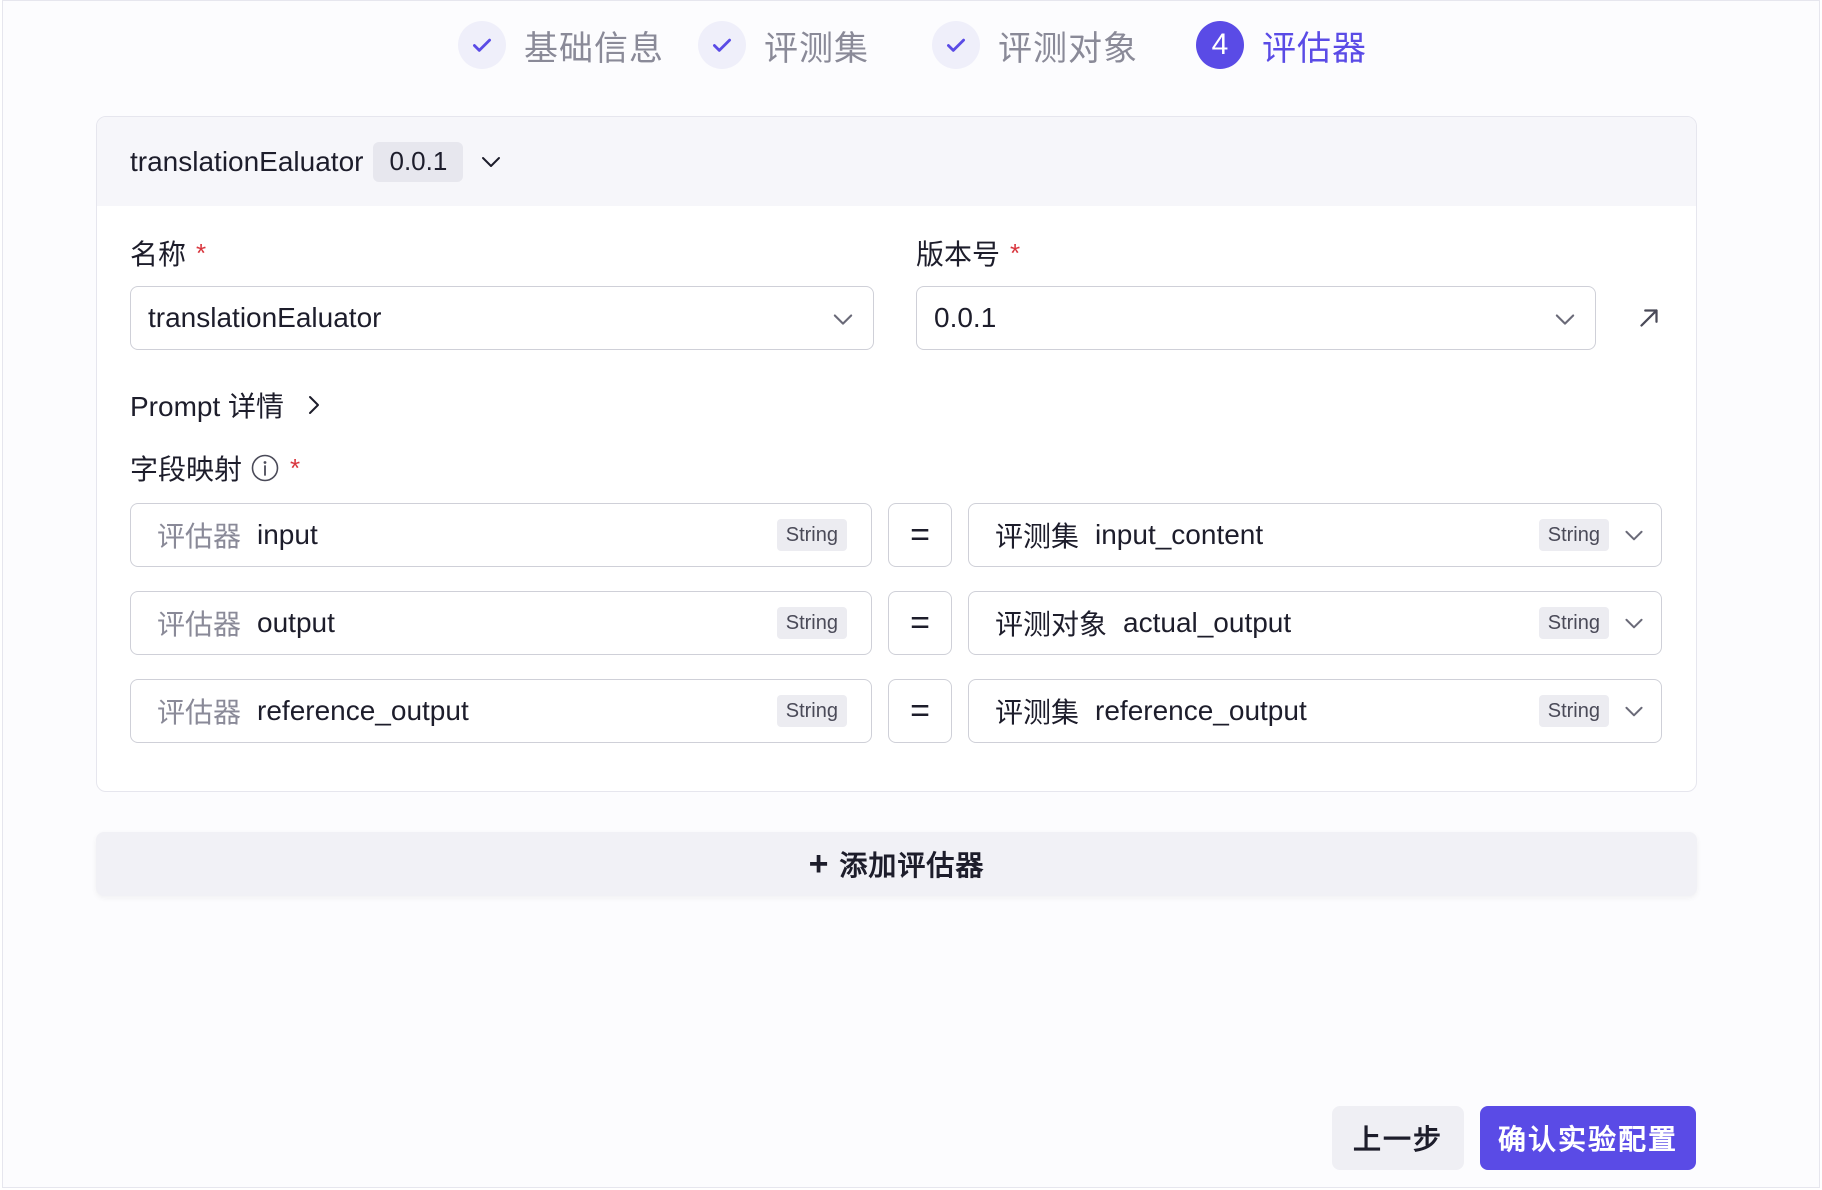 This screenshot has height=1190, width=1822. What do you see at coordinates (912, 865) in the screenshot?
I see `add-evaluator-label: 添加评估器` at bounding box center [912, 865].